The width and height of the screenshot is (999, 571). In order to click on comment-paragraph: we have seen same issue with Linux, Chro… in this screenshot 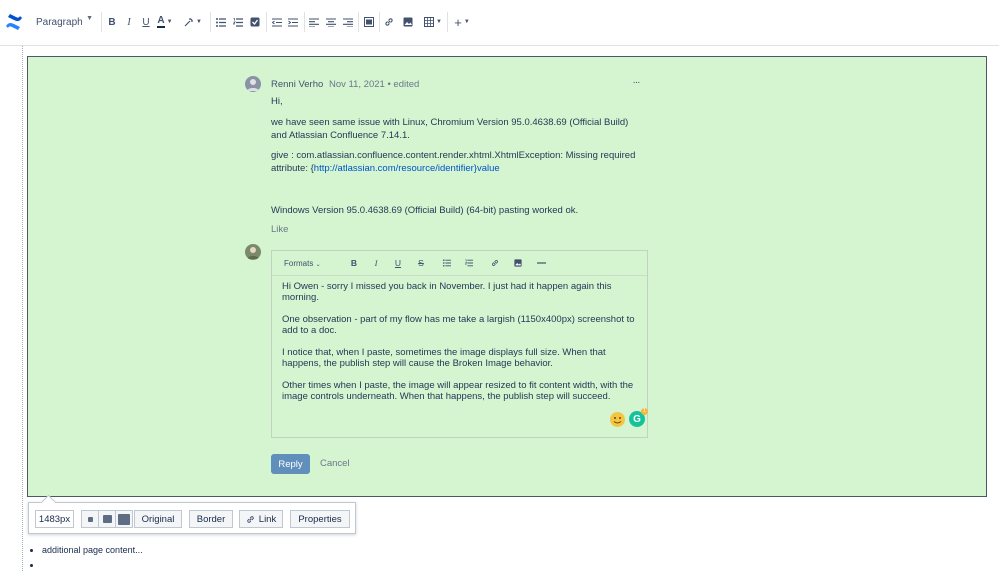, I will do `click(450, 129)`.